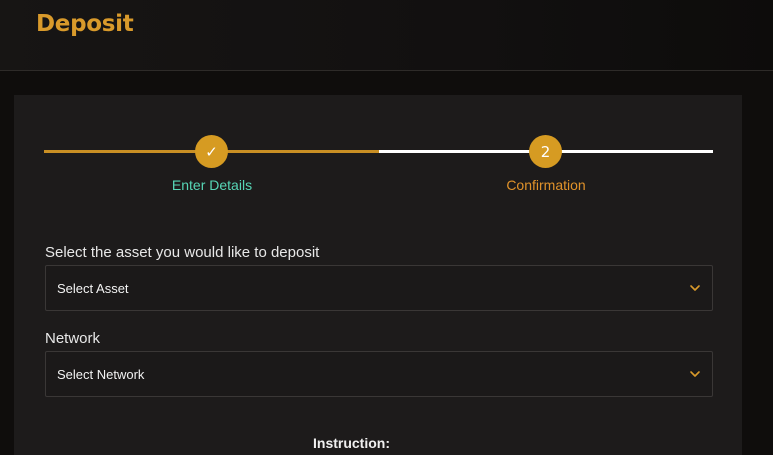  Describe the element at coordinates (101, 374) in the screenshot. I see `network-select-value: Select Network` at that location.